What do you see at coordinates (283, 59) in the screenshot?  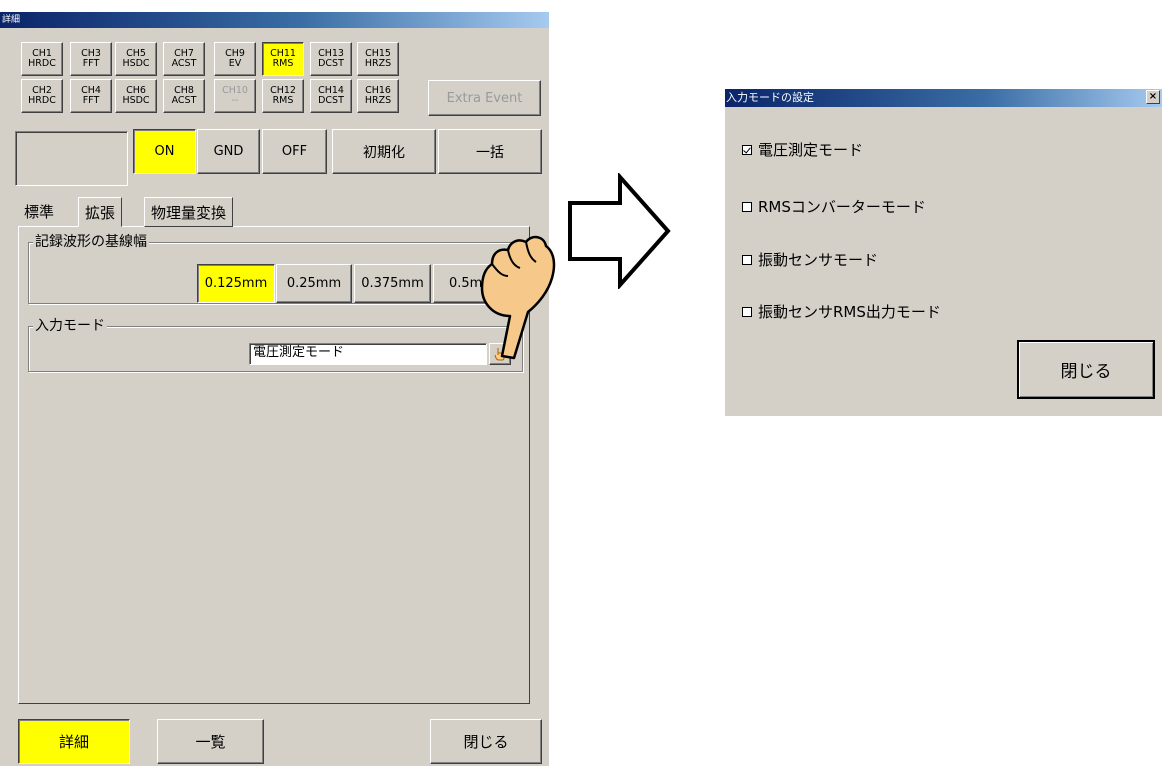 I see `channel-button-ch11: CH11 RMS` at bounding box center [283, 59].